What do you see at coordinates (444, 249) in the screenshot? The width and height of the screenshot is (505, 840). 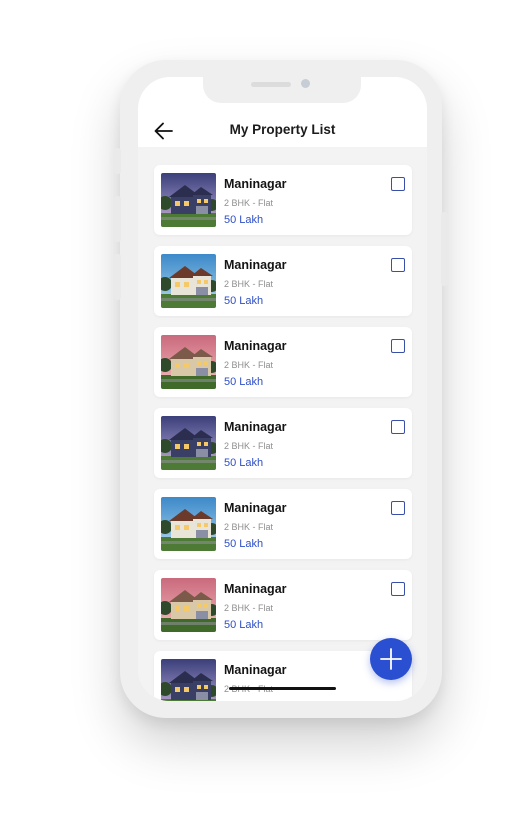 I see `power-button` at bounding box center [444, 249].